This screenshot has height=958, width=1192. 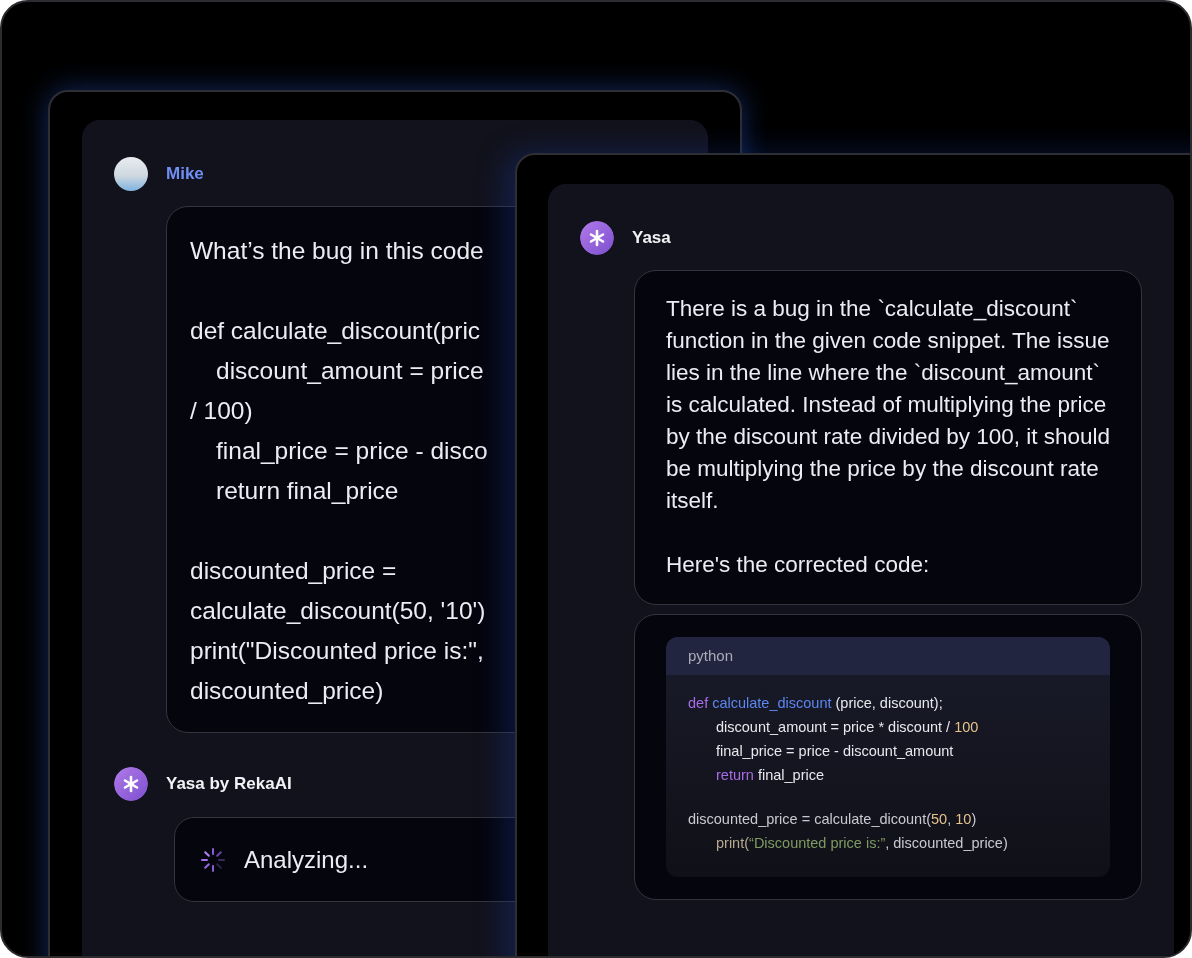 I want to click on message-line: / 100), so click(x=221, y=411).